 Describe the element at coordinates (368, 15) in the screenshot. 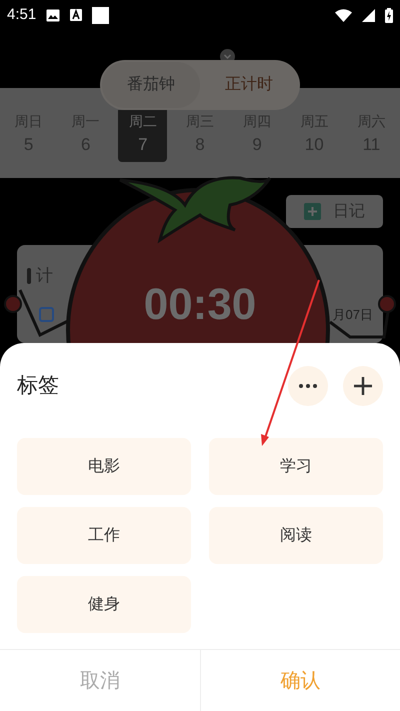

I see `signal-icon` at that location.